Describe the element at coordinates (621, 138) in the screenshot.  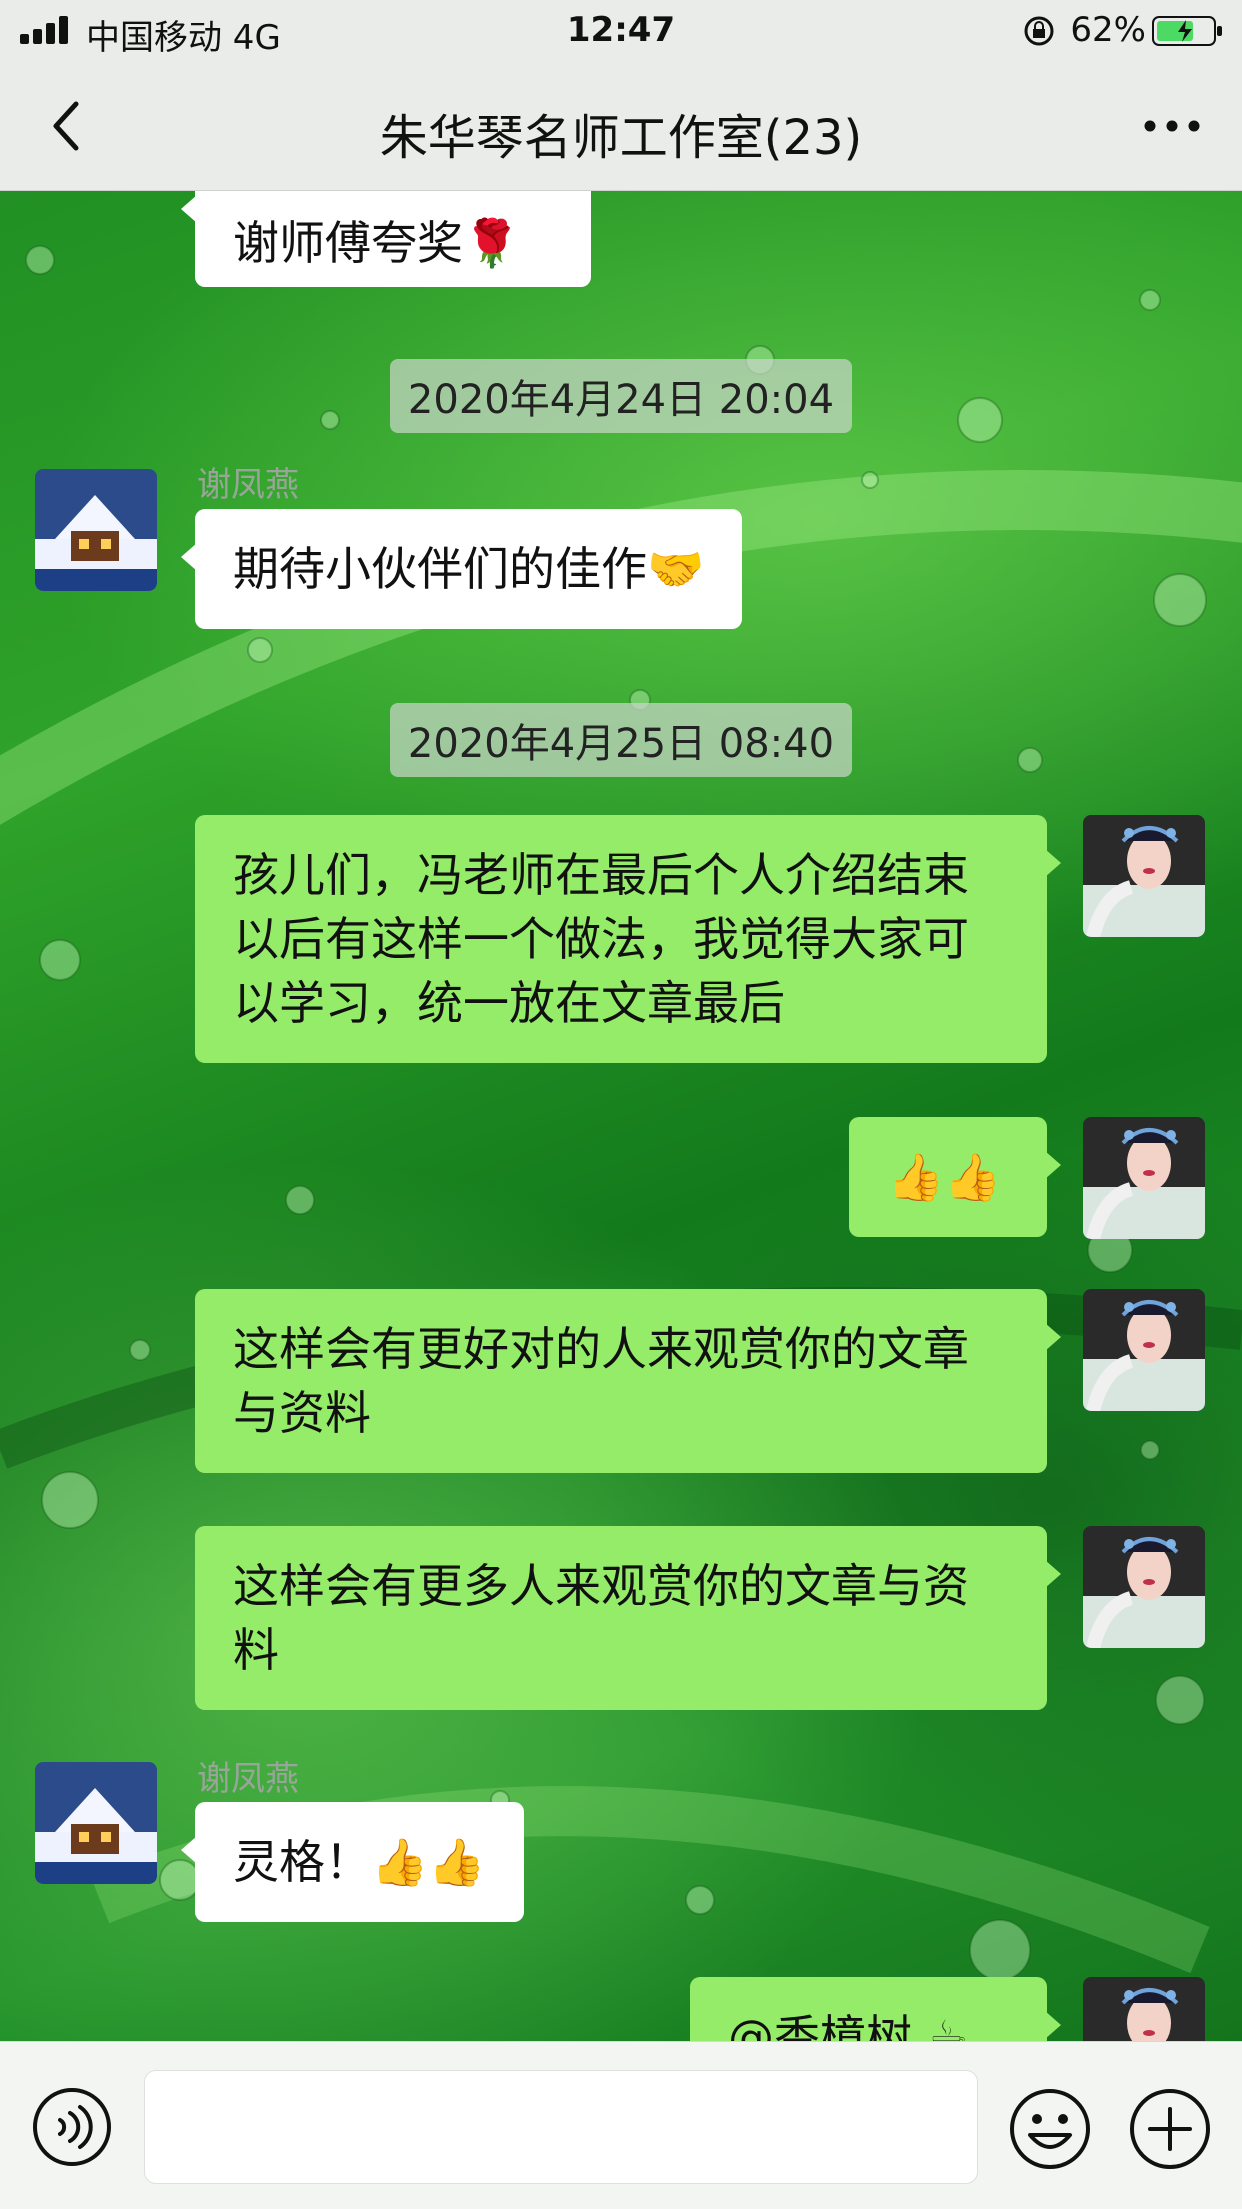
I see `chat-title: 朱华琴名师工作室(23)` at that location.